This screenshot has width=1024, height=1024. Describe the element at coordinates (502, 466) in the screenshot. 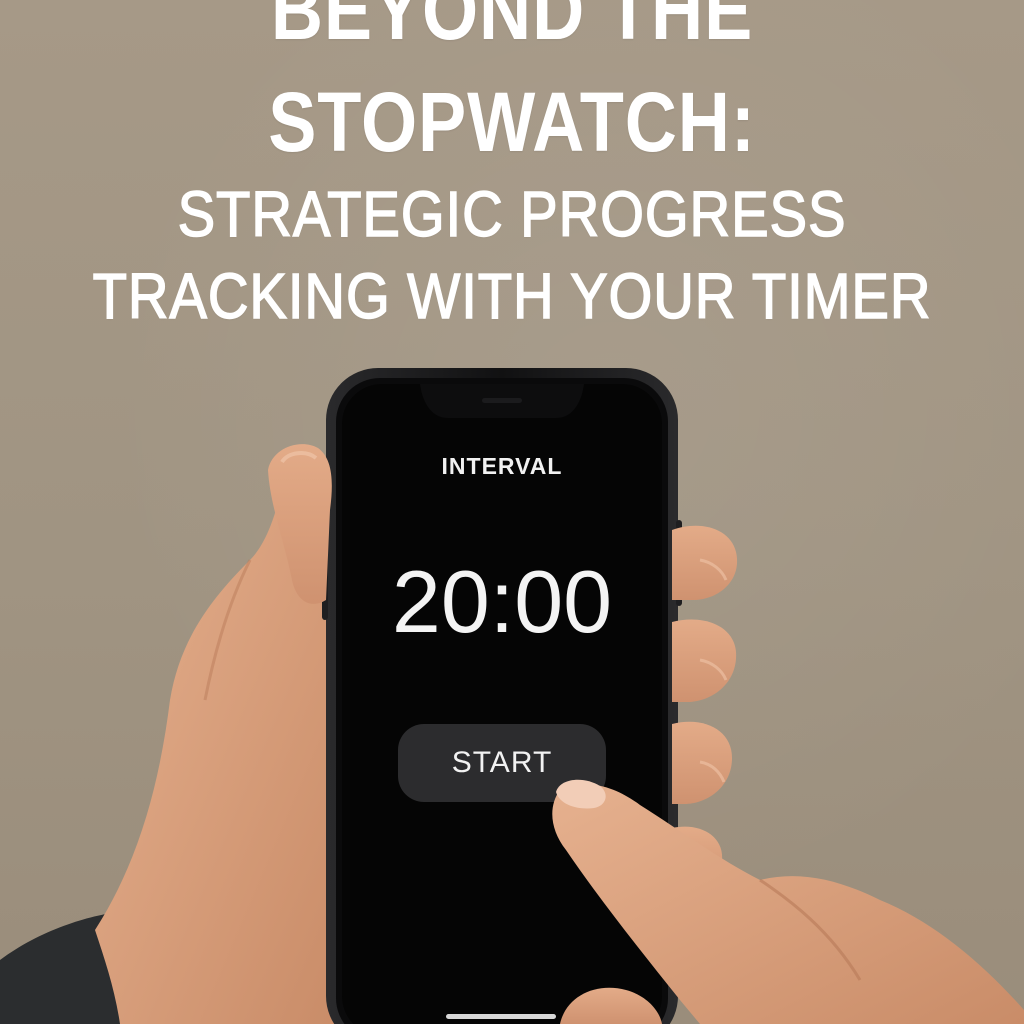

I see `timer-mode-label: INTERVAL` at that location.